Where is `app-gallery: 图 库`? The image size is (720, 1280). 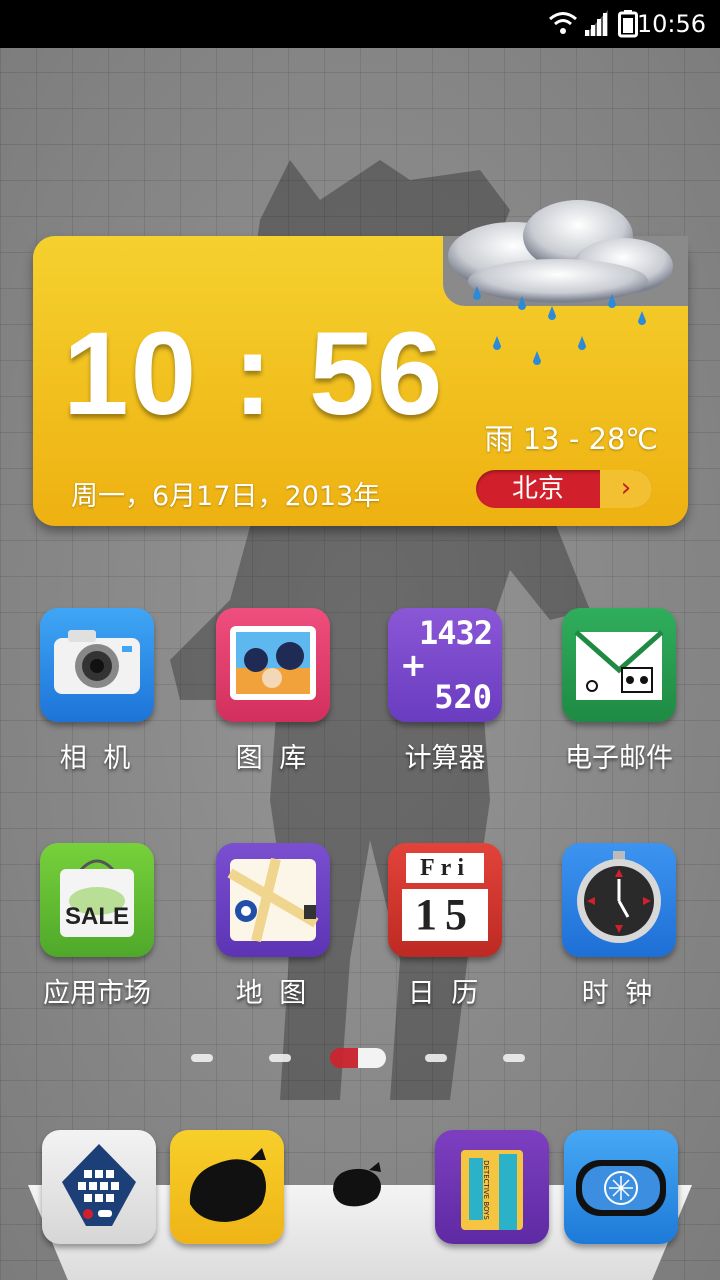
app-gallery: 图 库 is located at coordinates (273, 691).